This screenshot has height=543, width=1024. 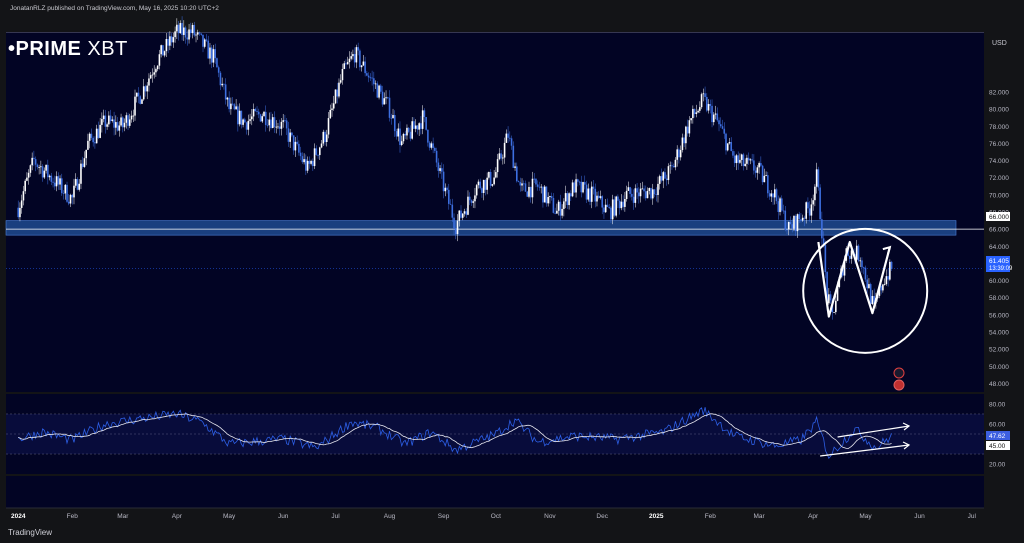 I want to click on last-price-text: 61.405, so click(x=999, y=261).